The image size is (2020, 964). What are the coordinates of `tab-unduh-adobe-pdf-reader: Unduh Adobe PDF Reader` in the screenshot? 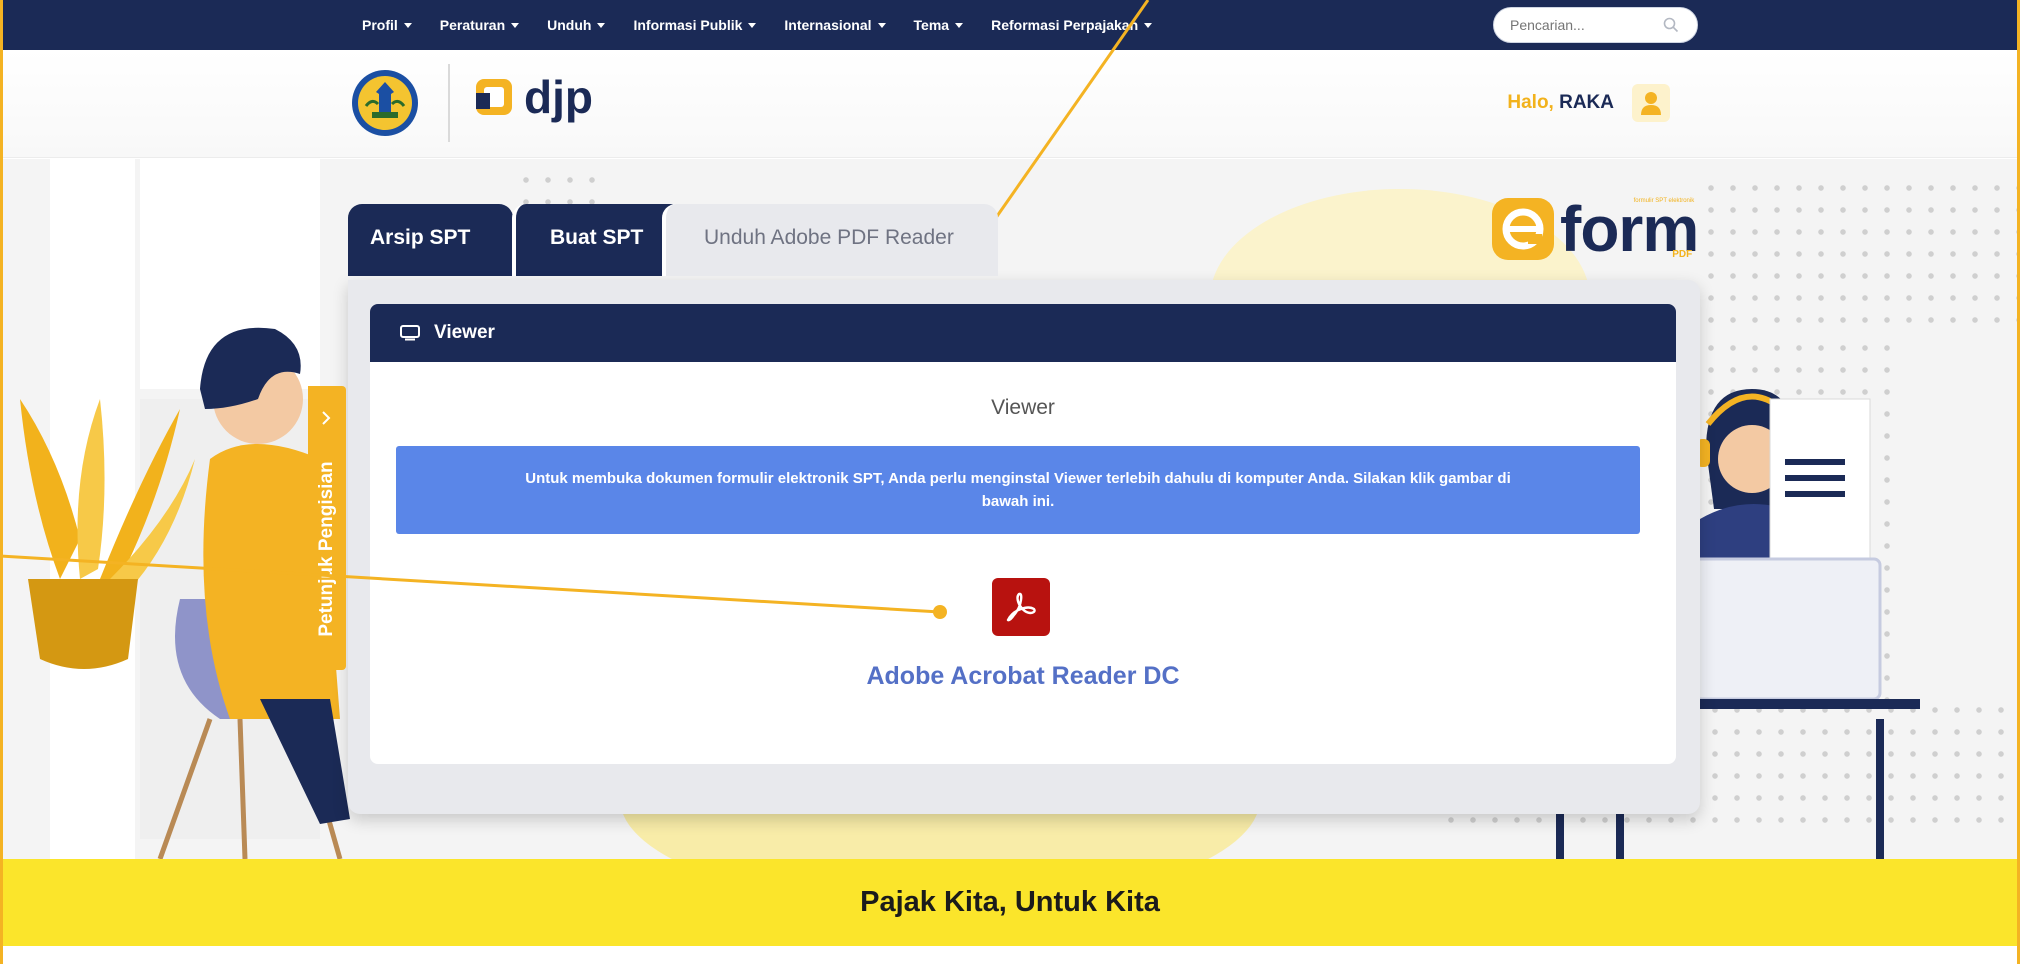 It's located at (830, 240).